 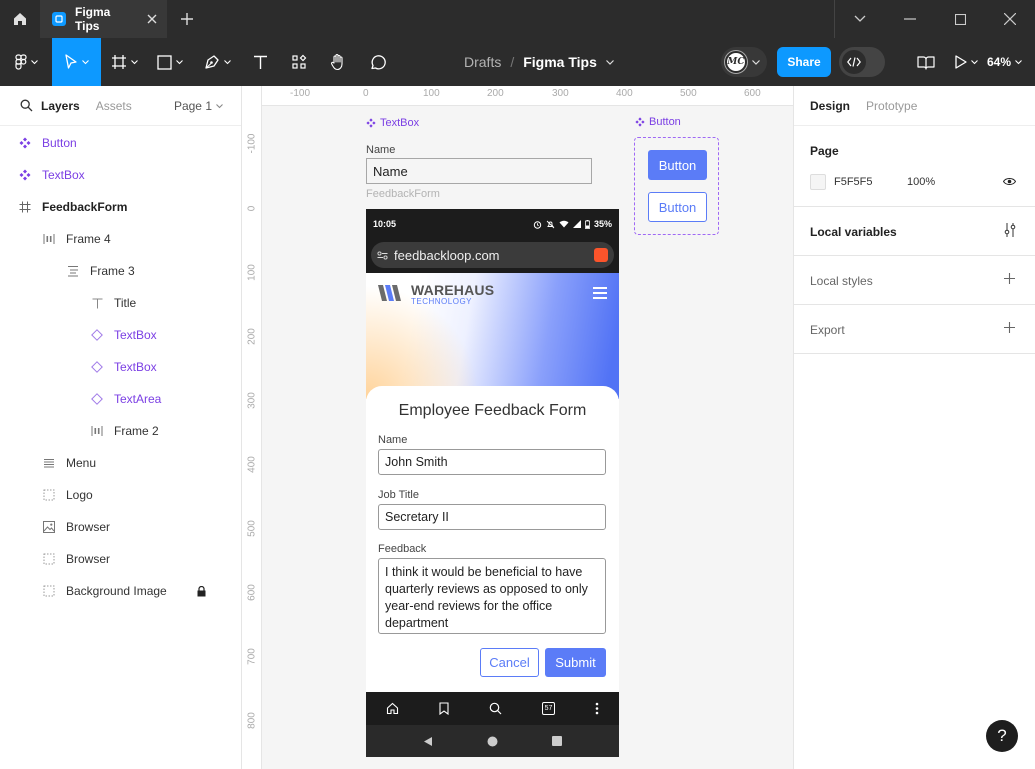 I want to click on menu-icon, so click(x=600, y=294).